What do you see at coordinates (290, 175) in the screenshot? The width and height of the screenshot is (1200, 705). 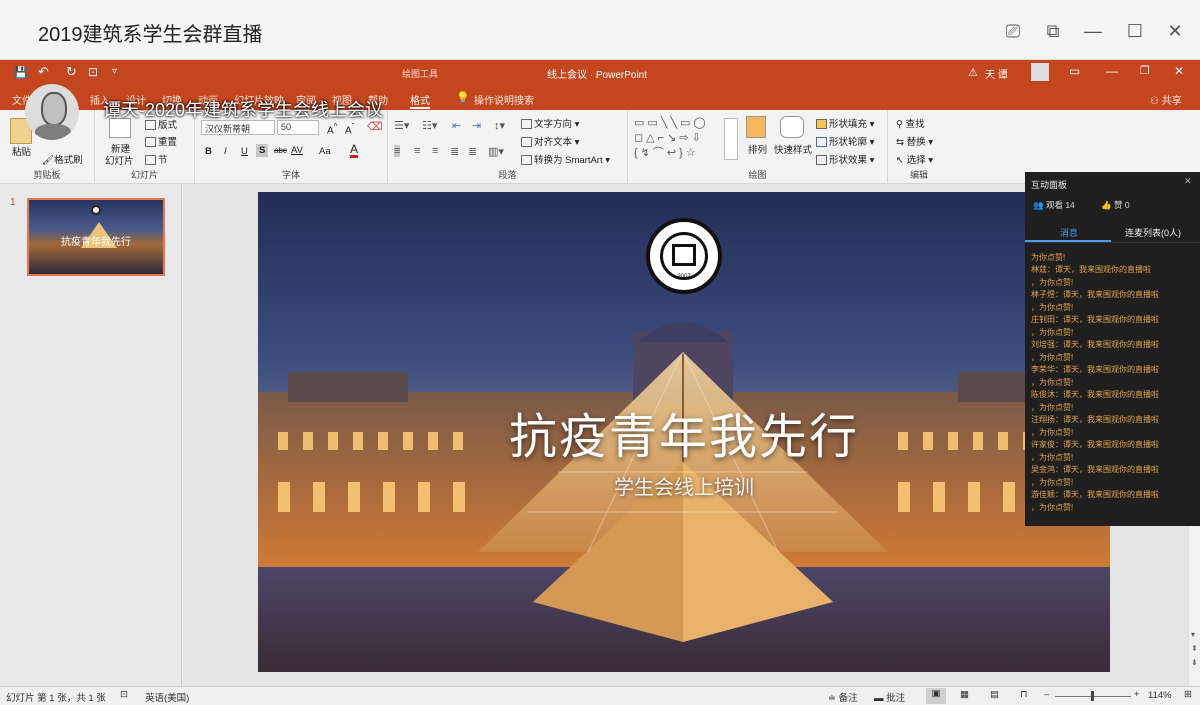 I see `group-label-font: 字体` at bounding box center [290, 175].